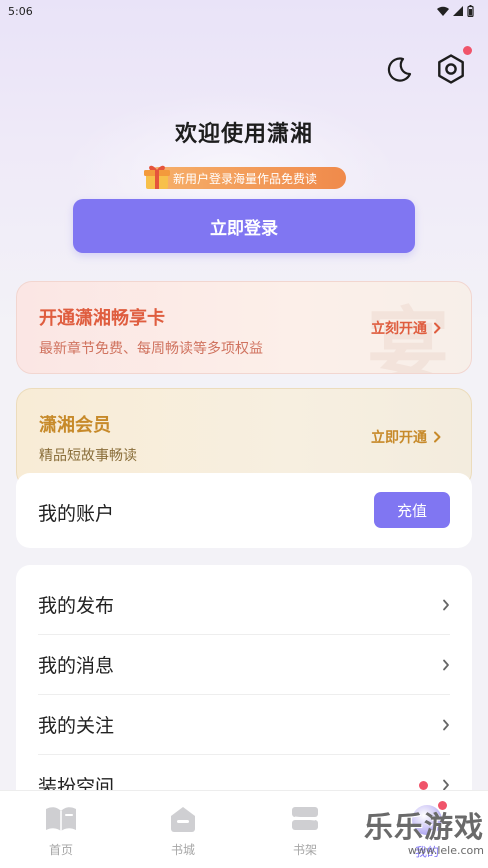 This screenshot has width=488, height=868. What do you see at coordinates (75, 425) in the screenshot?
I see `member-card-title: 潇湘会员` at bounding box center [75, 425].